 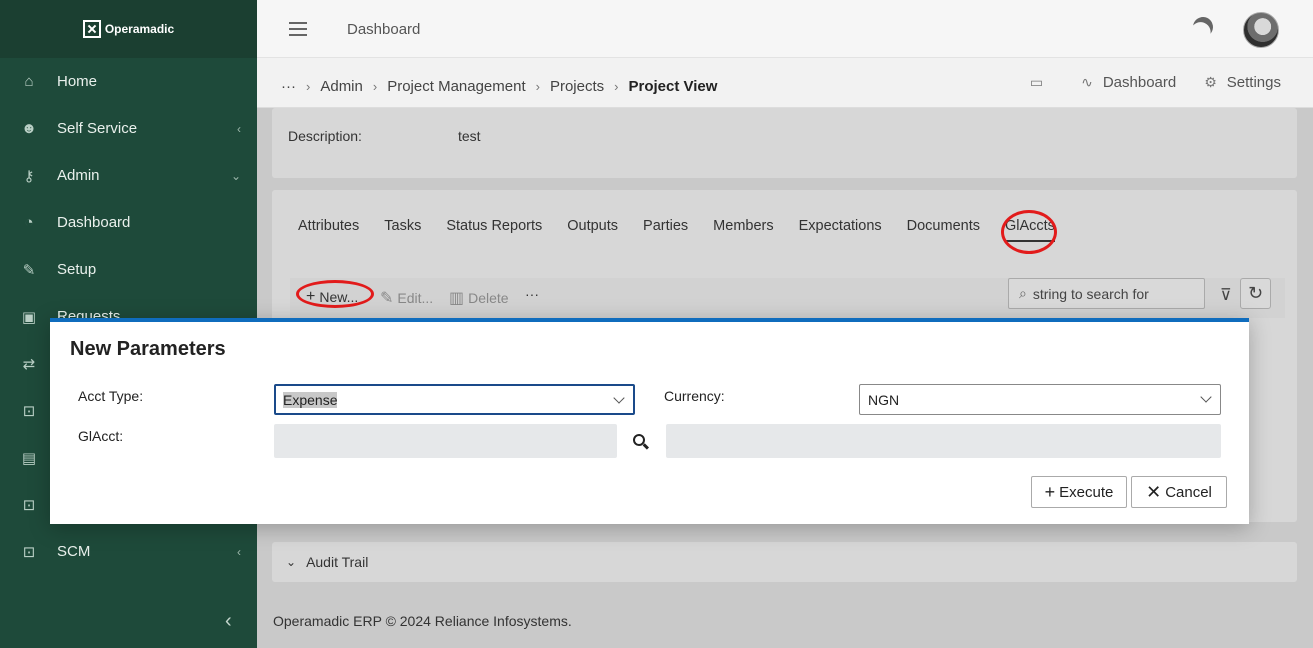 I want to click on breadcrumb-item: Admin, so click(x=341, y=86).